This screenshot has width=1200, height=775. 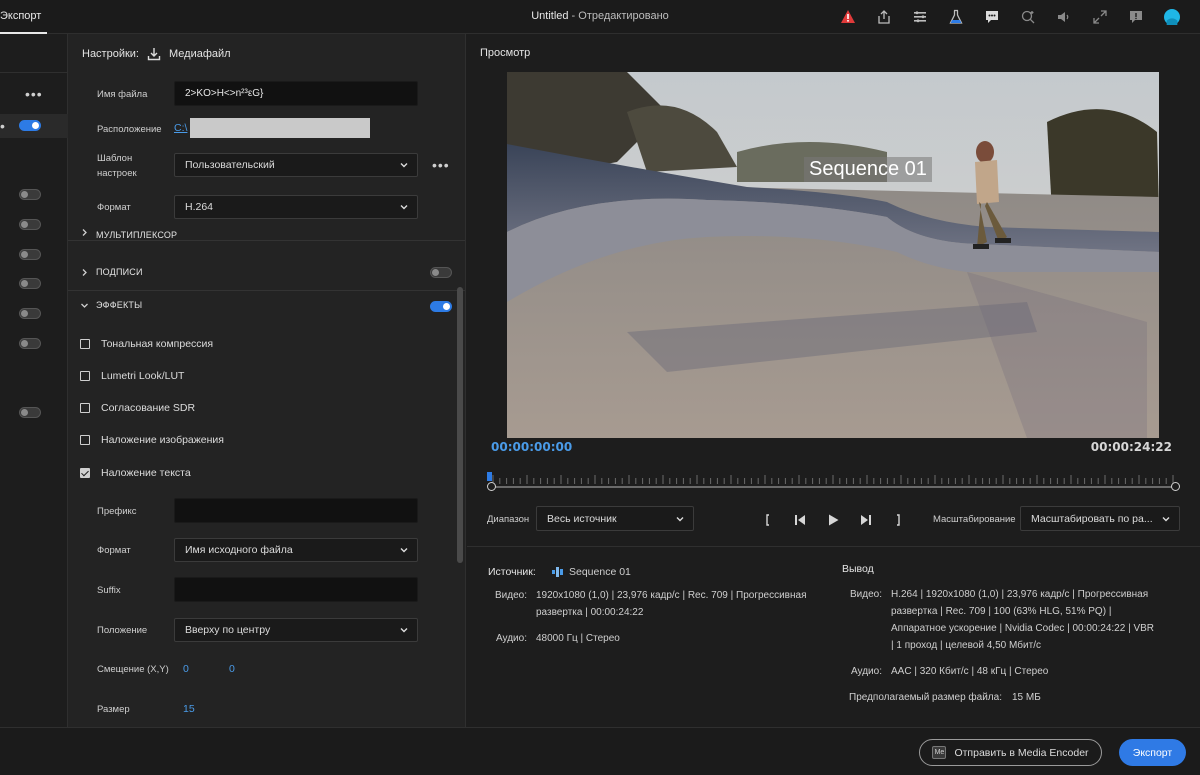 What do you see at coordinates (296, 207) in the screenshot?
I see `format-dropdown: H.264` at bounding box center [296, 207].